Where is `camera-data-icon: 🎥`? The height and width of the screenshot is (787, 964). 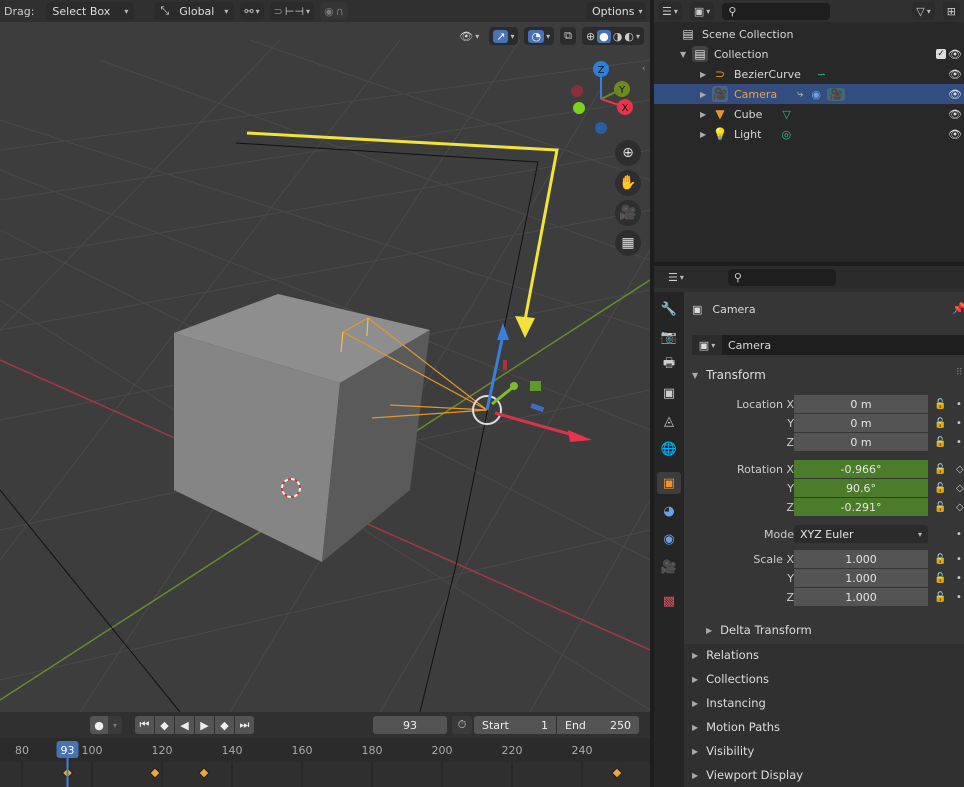
camera-data-icon: 🎥 is located at coordinates (835, 94).